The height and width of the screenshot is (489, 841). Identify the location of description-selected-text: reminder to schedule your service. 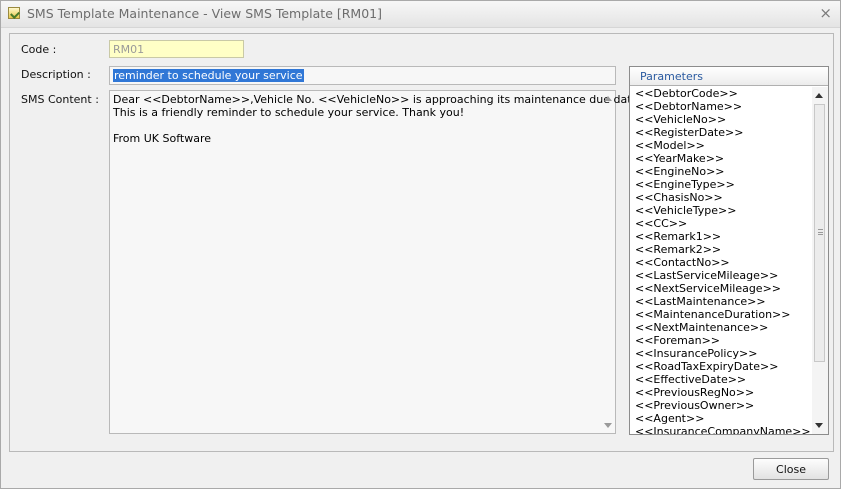
(208, 75).